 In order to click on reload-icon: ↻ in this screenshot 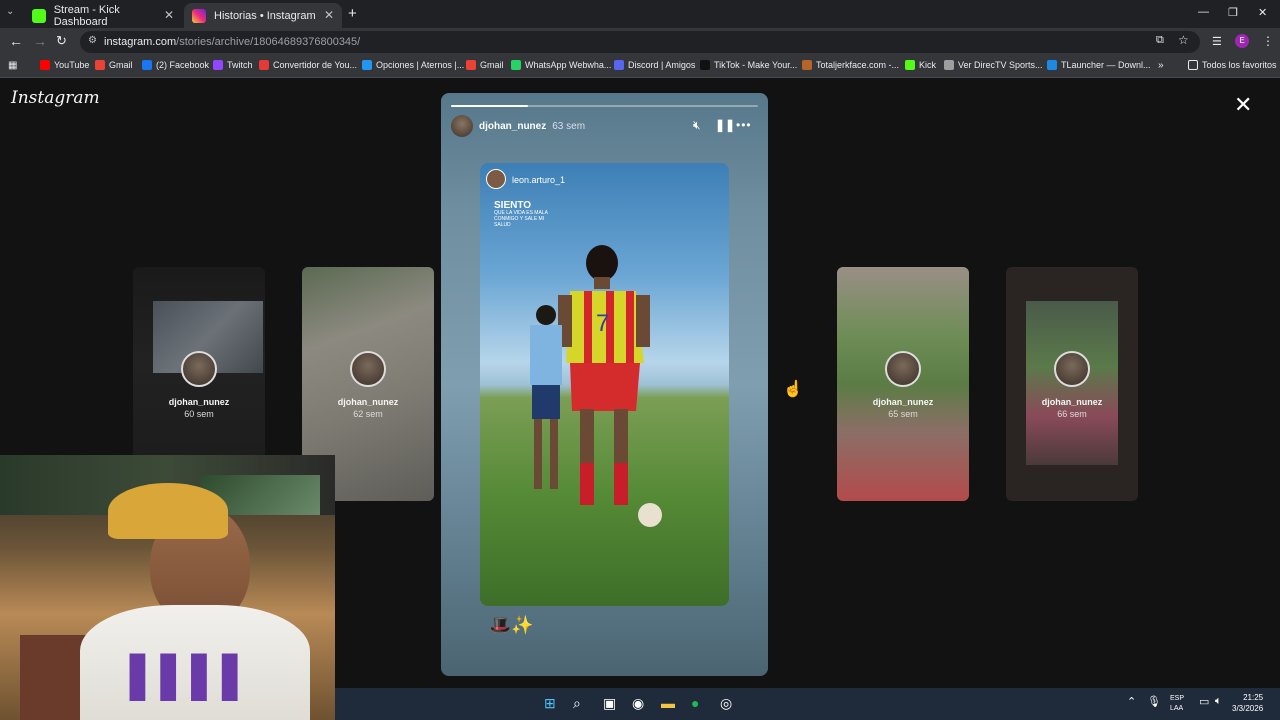, I will do `click(61, 41)`.